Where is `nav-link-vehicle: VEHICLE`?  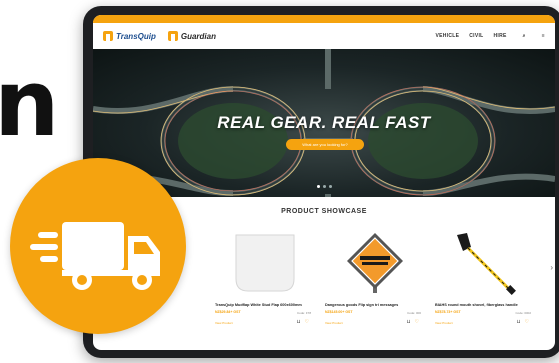 nav-link-vehicle: VEHICLE is located at coordinates (447, 36).